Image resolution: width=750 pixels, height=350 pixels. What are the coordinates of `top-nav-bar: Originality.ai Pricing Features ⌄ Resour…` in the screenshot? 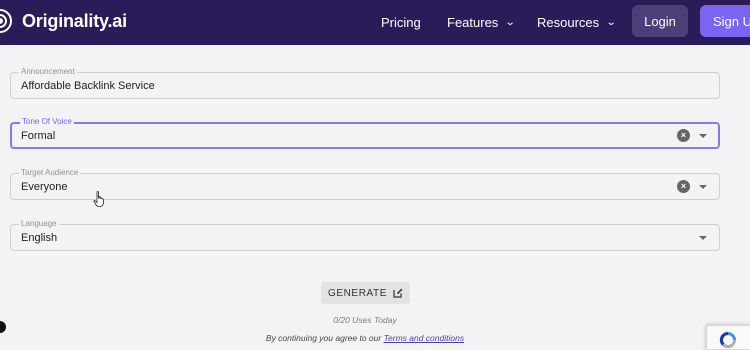 It's located at (375, 22).